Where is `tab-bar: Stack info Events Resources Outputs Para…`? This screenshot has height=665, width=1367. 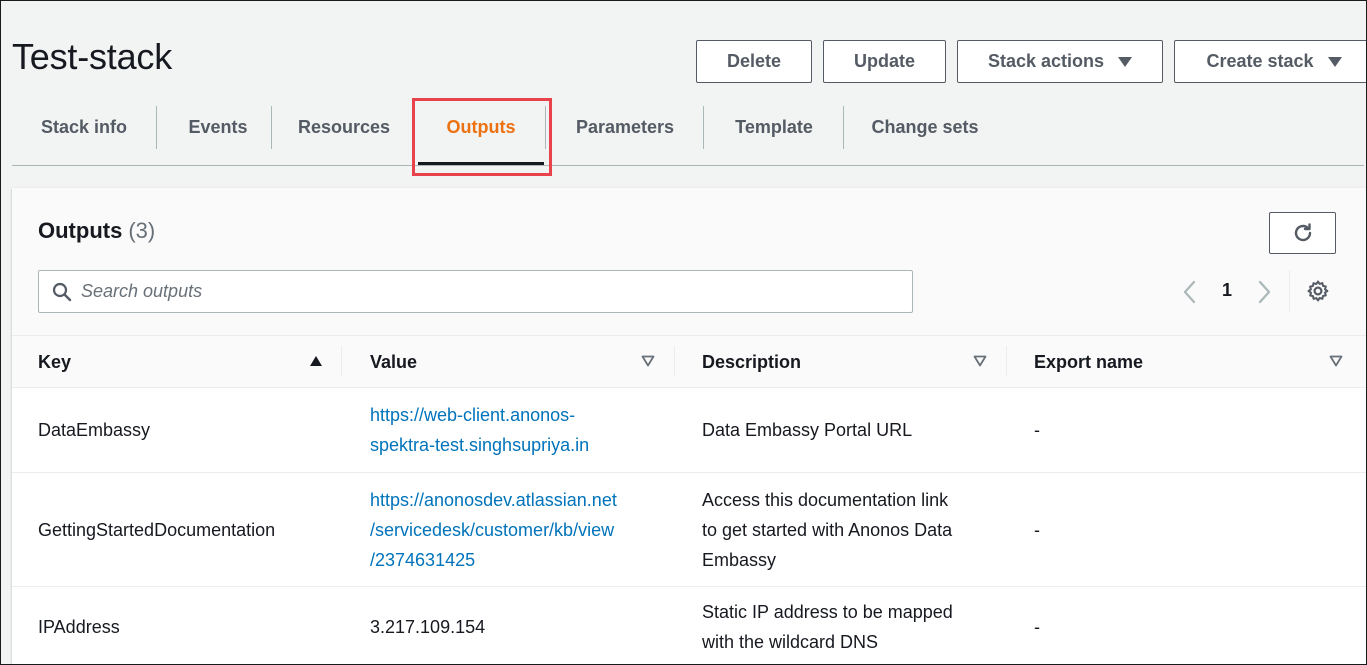 tab-bar: Stack info Events Resources Outputs Para… is located at coordinates (688, 133).